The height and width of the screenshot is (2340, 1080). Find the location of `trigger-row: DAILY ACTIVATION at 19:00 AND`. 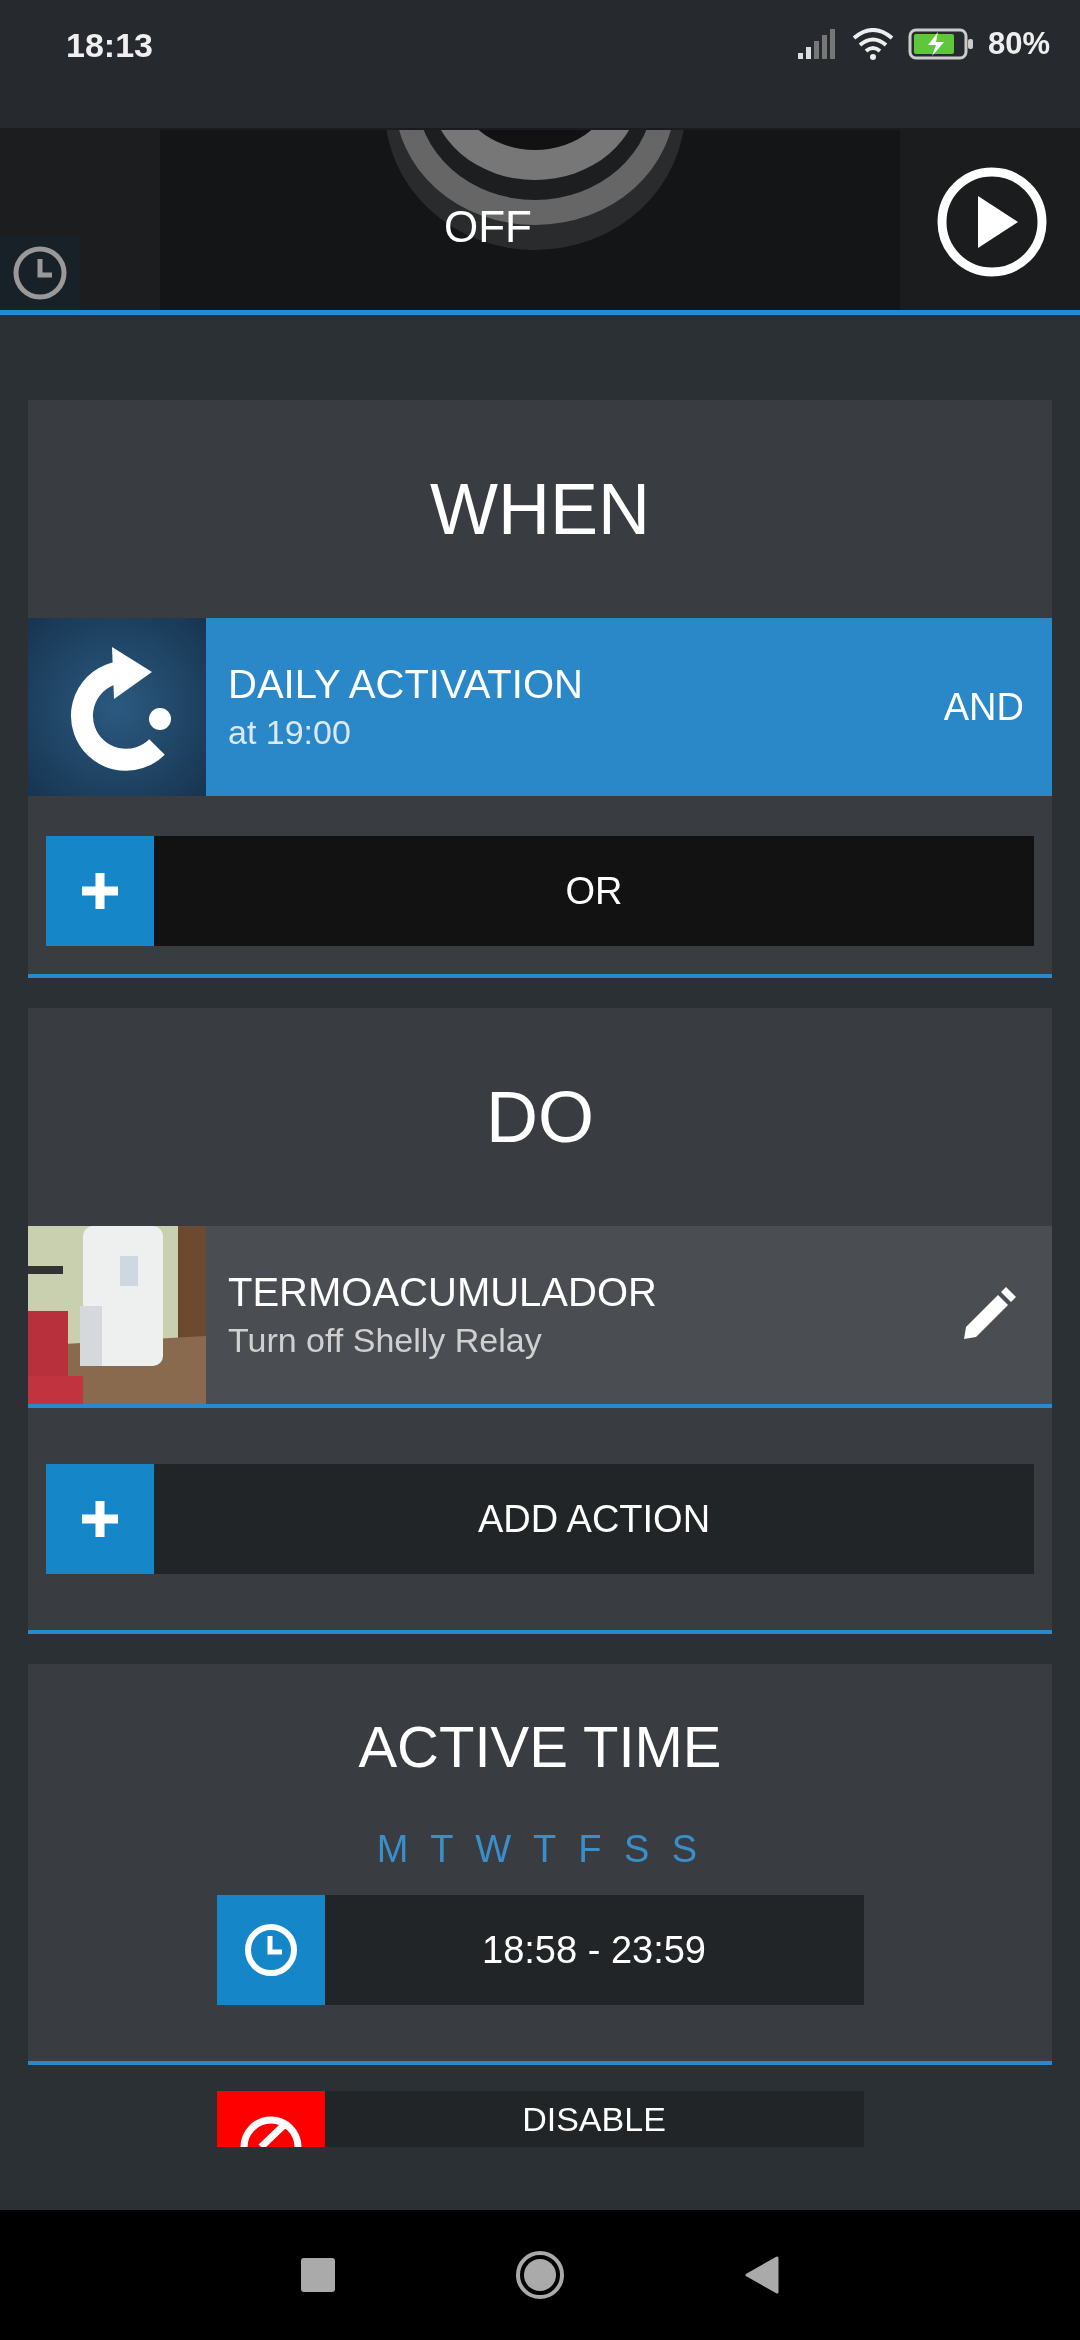

trigger-row: DAILY ACTIVATION at 19:00 AND is located at coordinates (540, 707).